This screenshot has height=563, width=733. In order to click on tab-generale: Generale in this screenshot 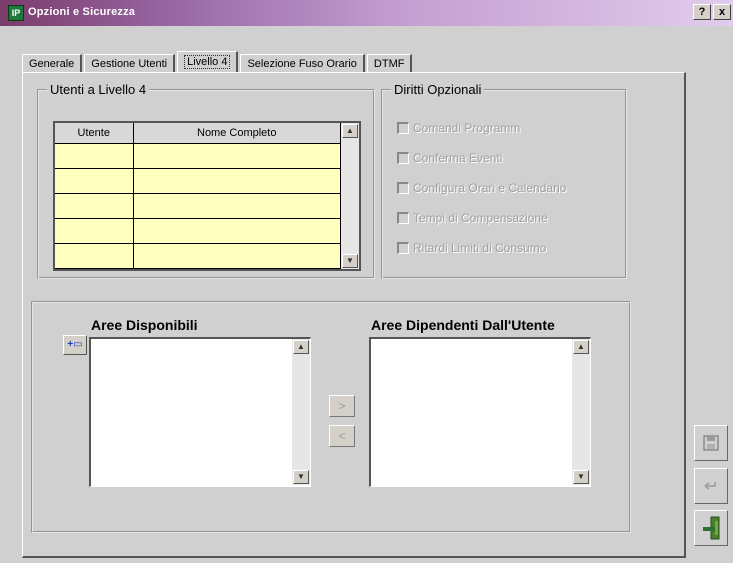, I will do `click(52, 63)`.